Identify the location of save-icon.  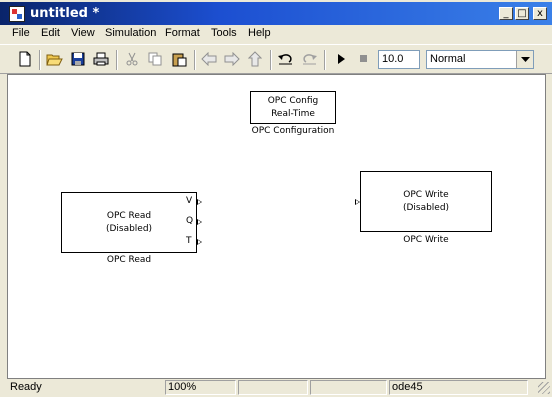
(78, 59).